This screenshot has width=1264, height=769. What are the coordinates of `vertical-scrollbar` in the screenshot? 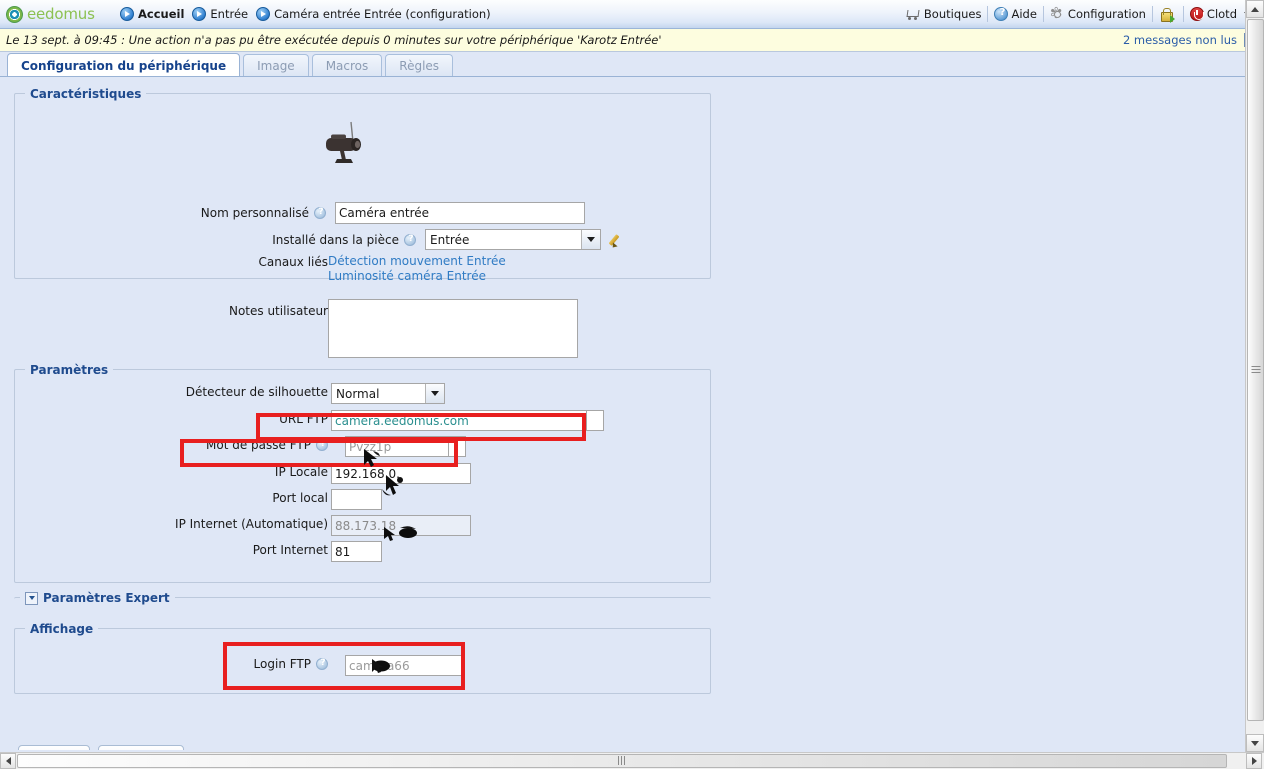 It's located at (1254, 376).